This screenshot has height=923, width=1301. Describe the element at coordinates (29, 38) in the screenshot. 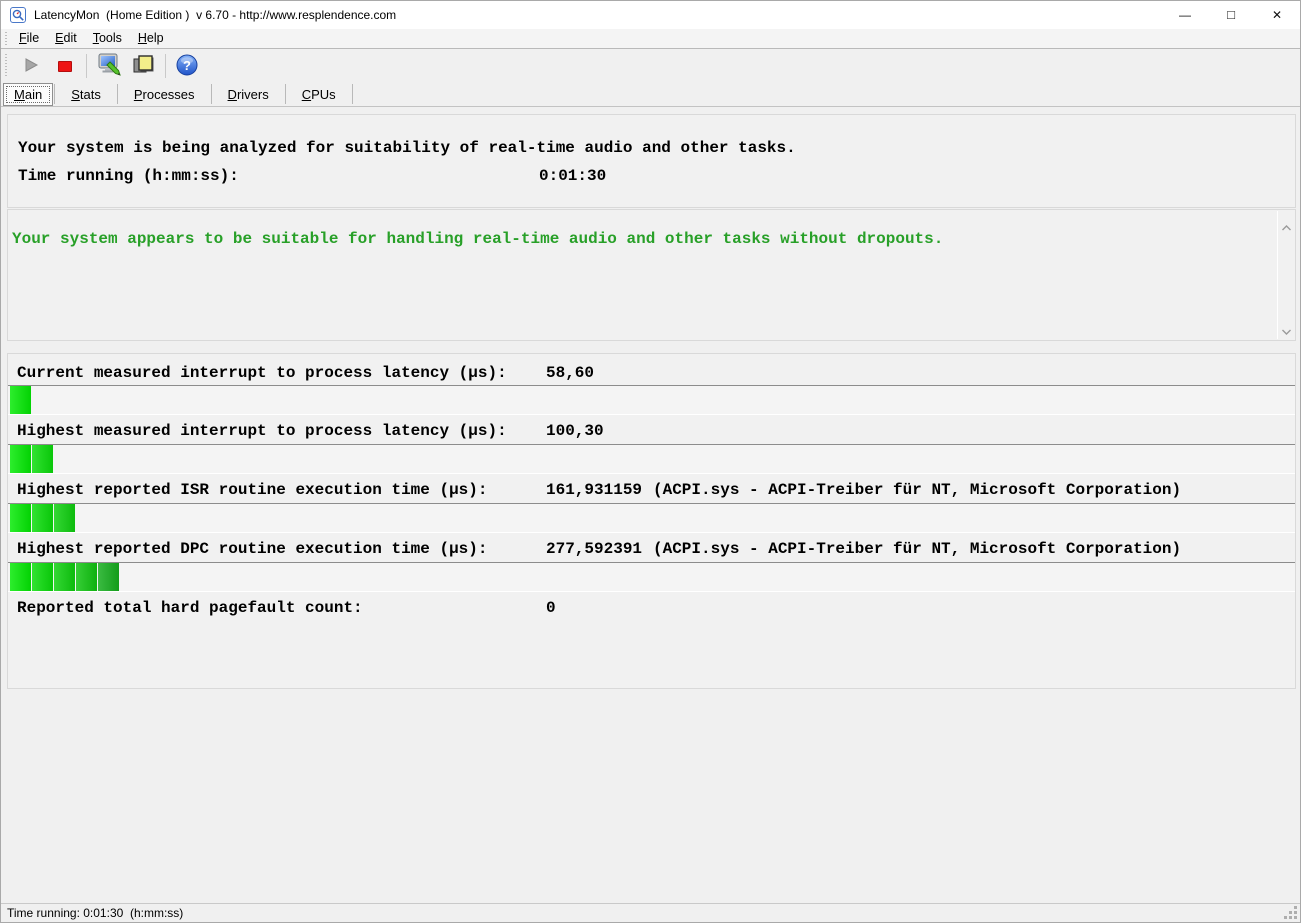

I see `menu-item-file: File` at that location.